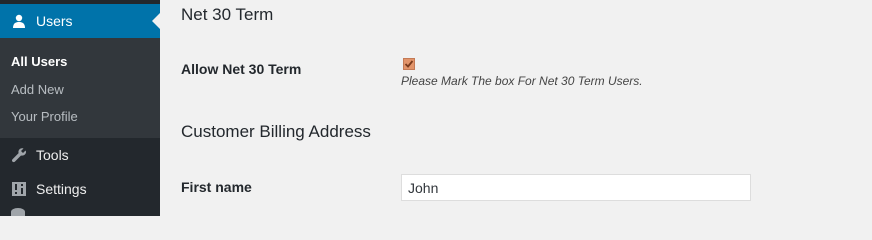 This screenshot has width=872, height=240. What do you see at coordinates (19, 155) in the screenshot?
I see `wrench-icon` at bounding box center [19, 155].